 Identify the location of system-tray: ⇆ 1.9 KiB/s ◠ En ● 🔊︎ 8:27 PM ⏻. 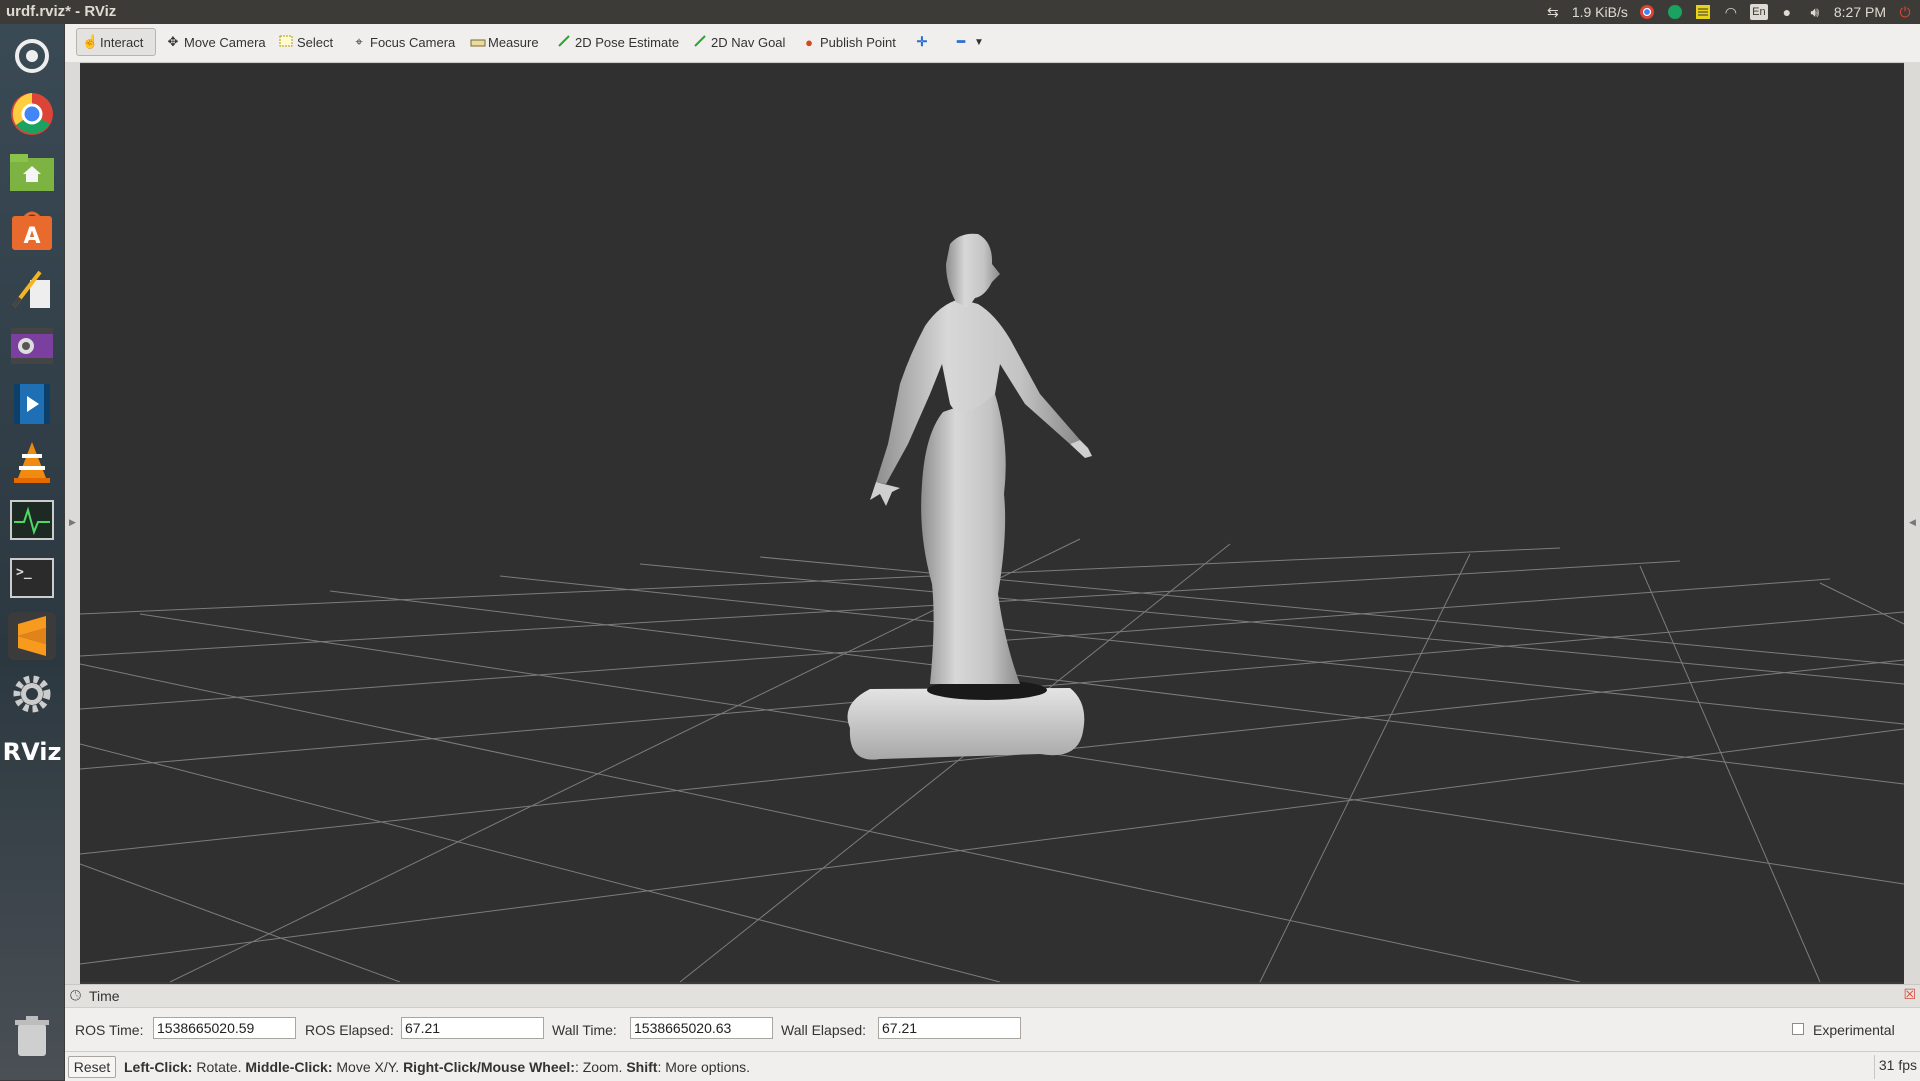
(1729, 12).